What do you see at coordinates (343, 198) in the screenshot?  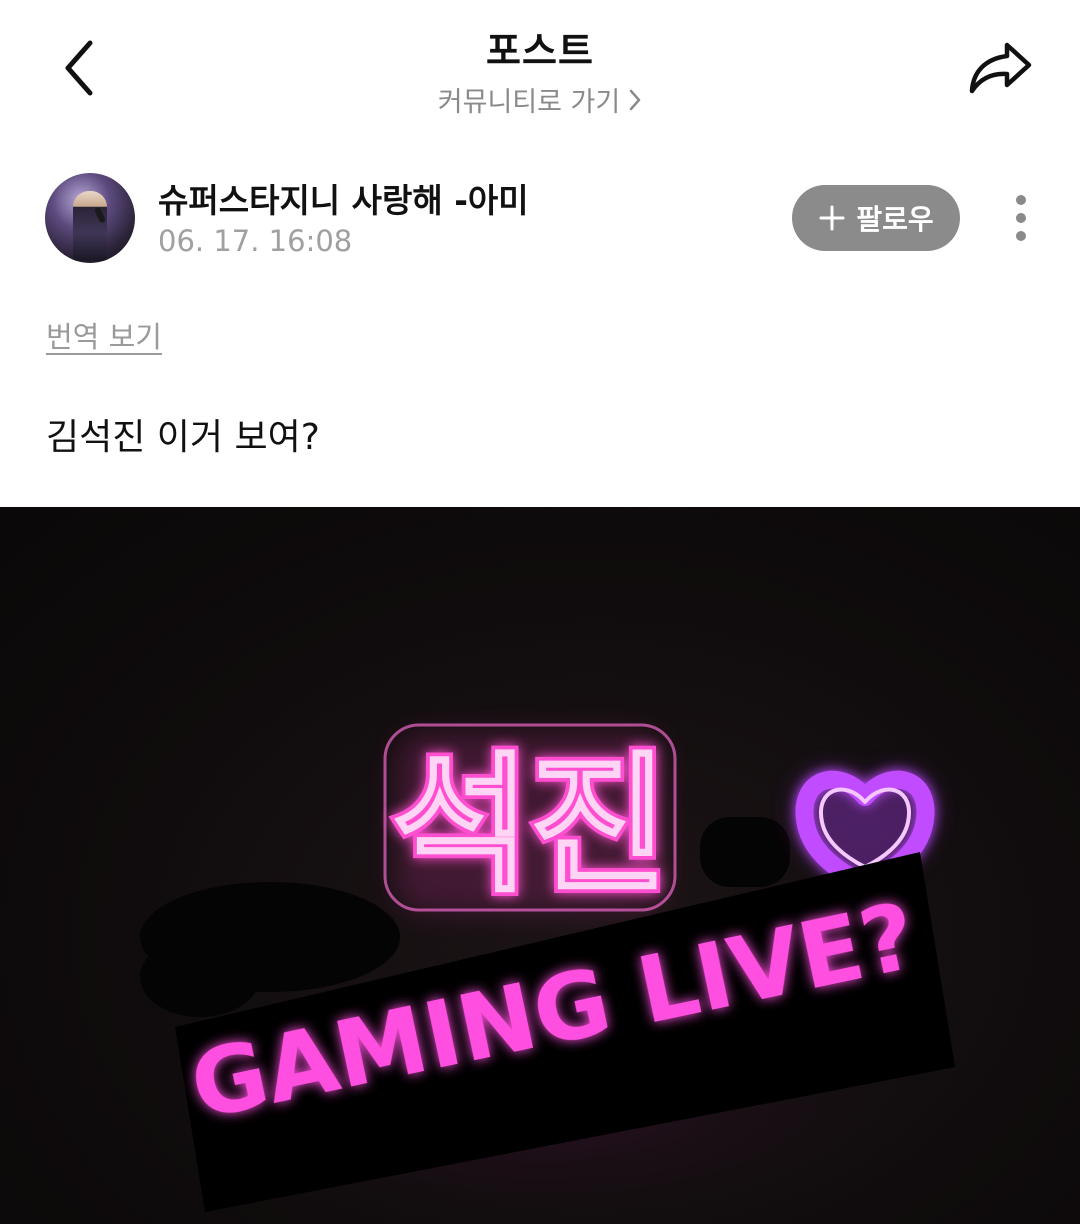 I see `author-name: 슈퍼스타지니 사랑해 -아미` at bounding box center [343, 198].